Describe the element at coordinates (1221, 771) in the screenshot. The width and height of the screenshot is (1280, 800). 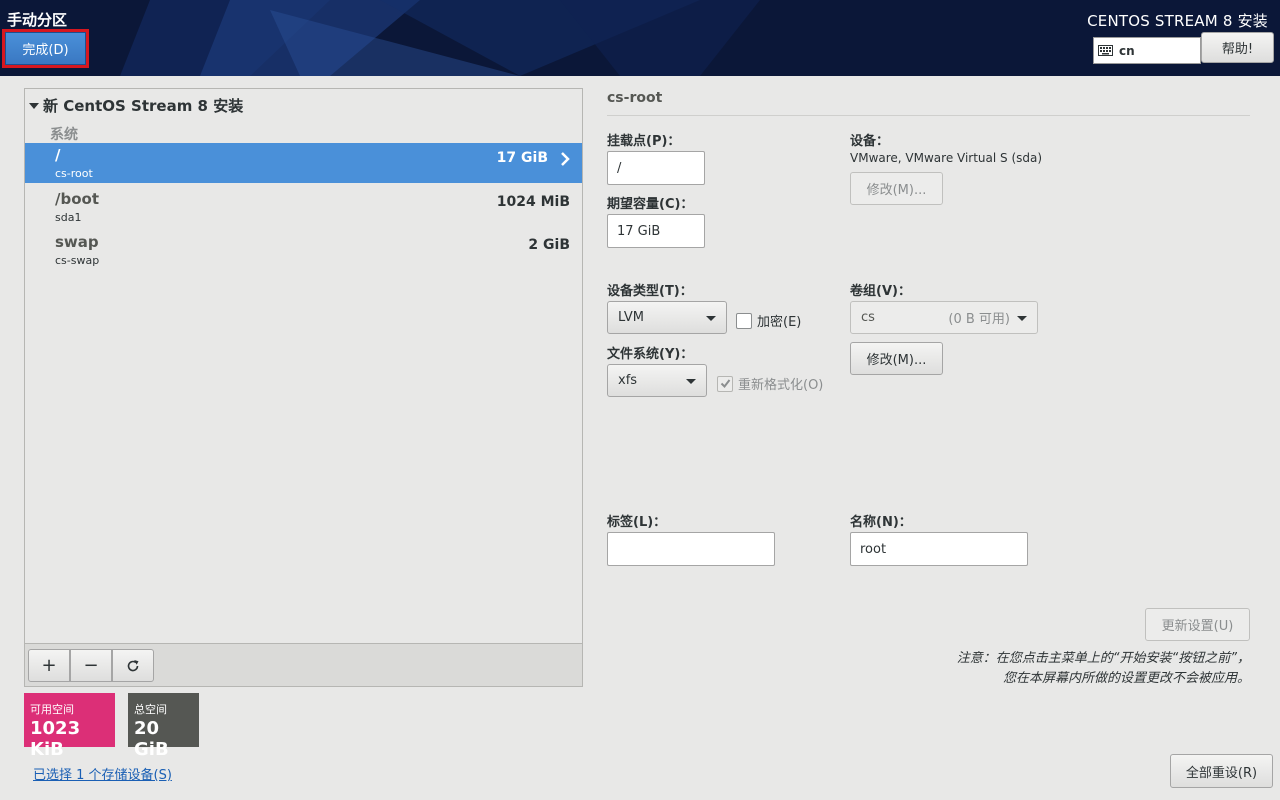
I see `reset-all-button: 全部重设(R)` at that location.